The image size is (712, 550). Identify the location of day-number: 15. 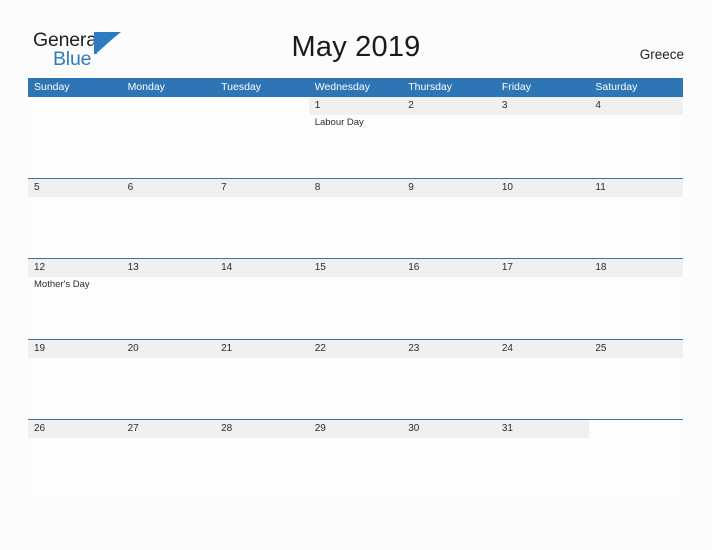
(320, 267).